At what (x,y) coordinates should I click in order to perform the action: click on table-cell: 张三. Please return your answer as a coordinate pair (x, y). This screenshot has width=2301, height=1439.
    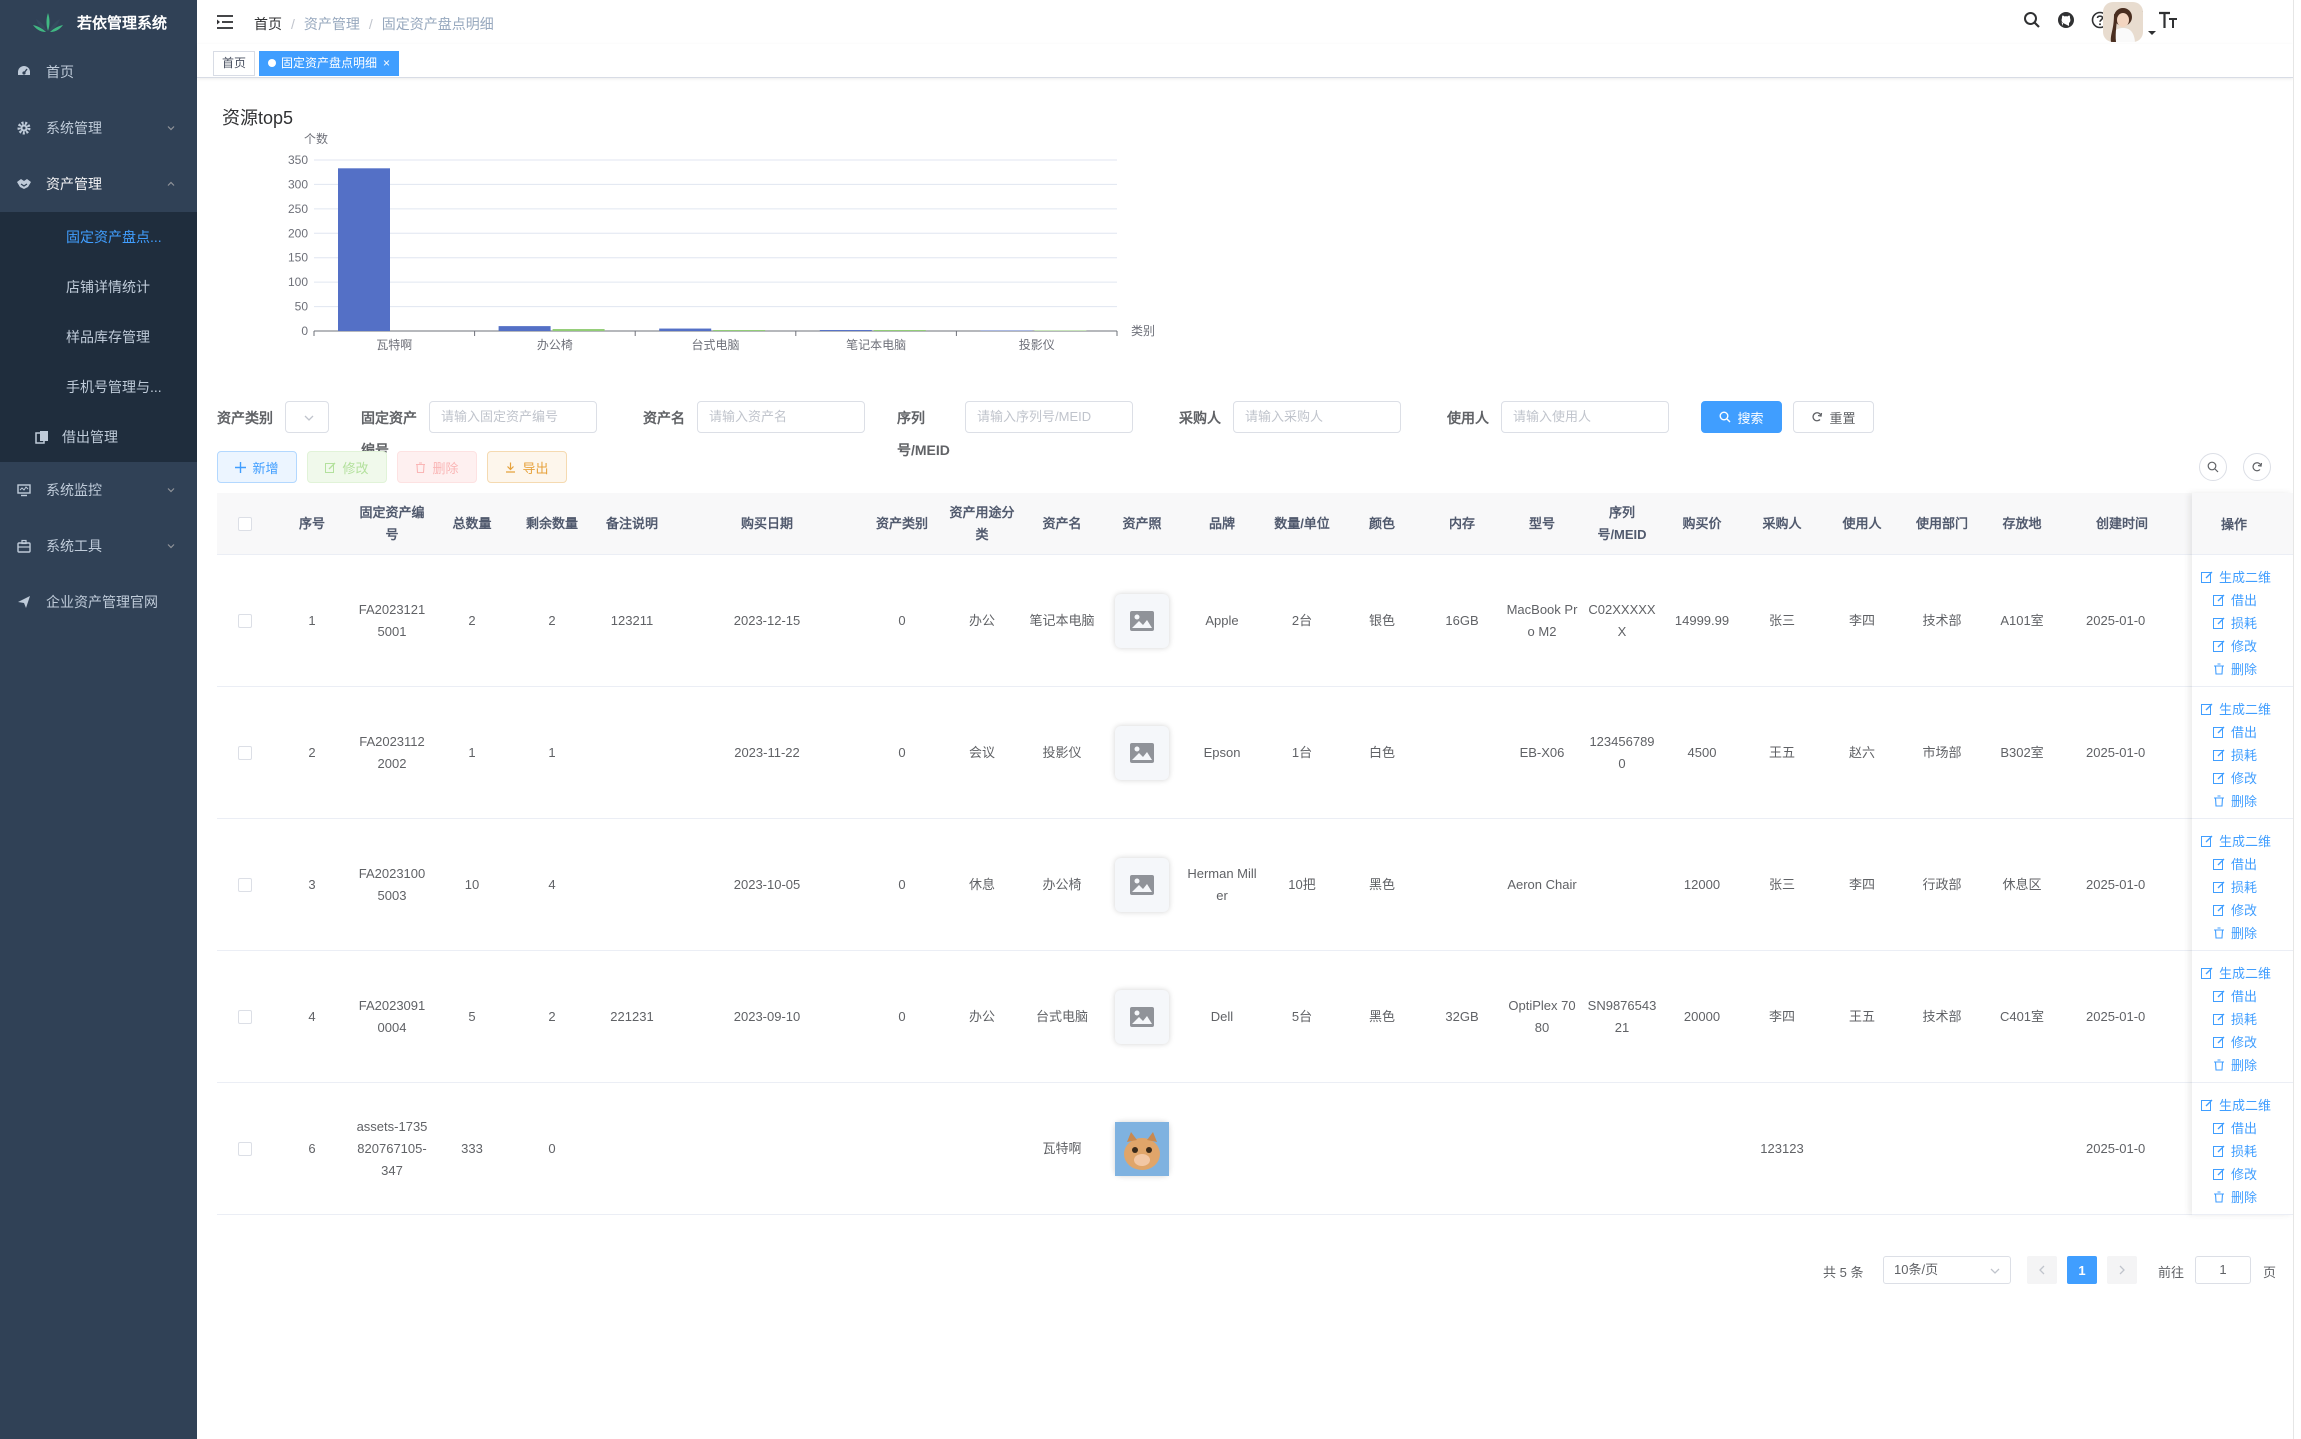
    Looking at the image, I should click on (1781, 884).